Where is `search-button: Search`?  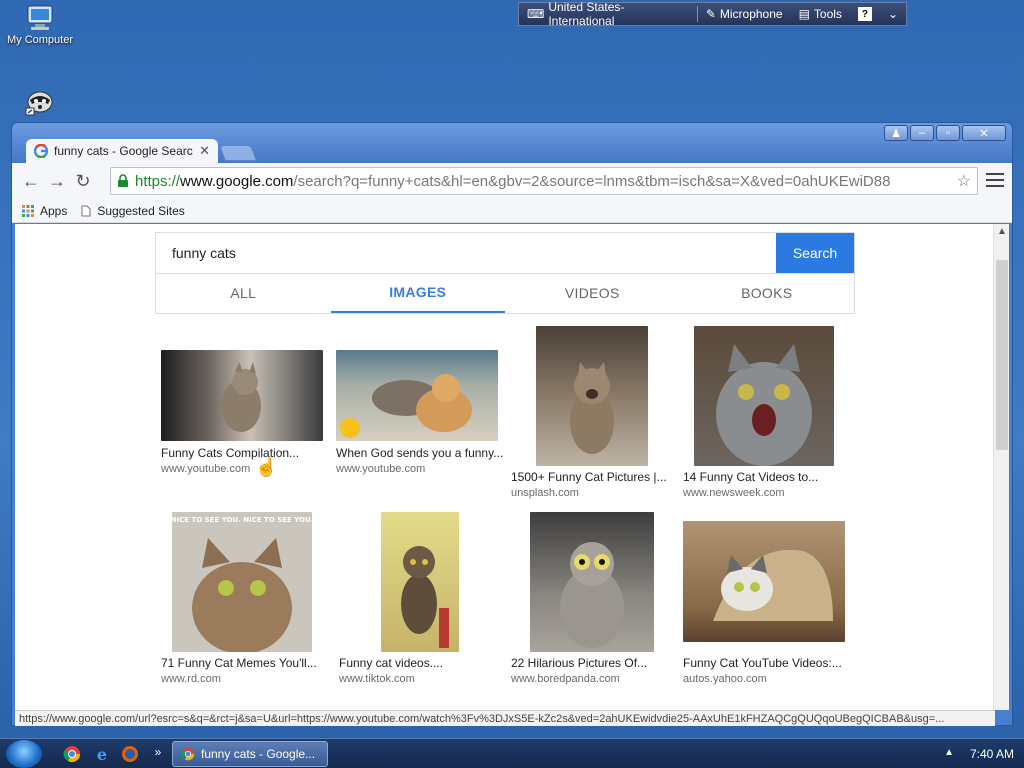
search-button: Search is located at coordinates (815, 253).